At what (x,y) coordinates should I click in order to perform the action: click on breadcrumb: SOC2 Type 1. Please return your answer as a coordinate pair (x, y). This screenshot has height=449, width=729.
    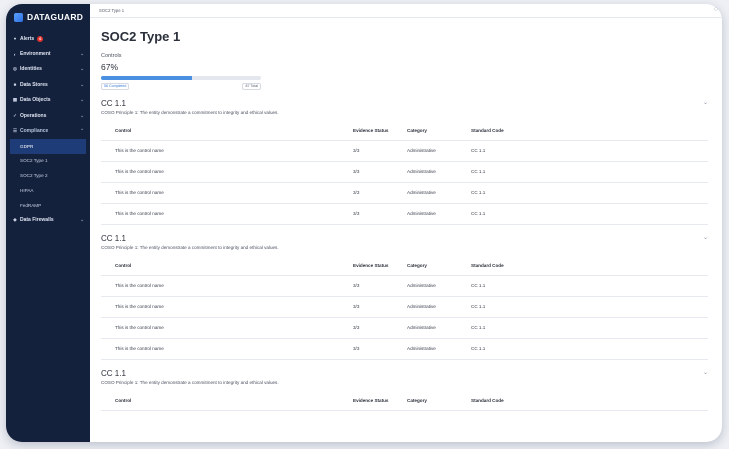
    Looking at the image, I should click on (111, 10).